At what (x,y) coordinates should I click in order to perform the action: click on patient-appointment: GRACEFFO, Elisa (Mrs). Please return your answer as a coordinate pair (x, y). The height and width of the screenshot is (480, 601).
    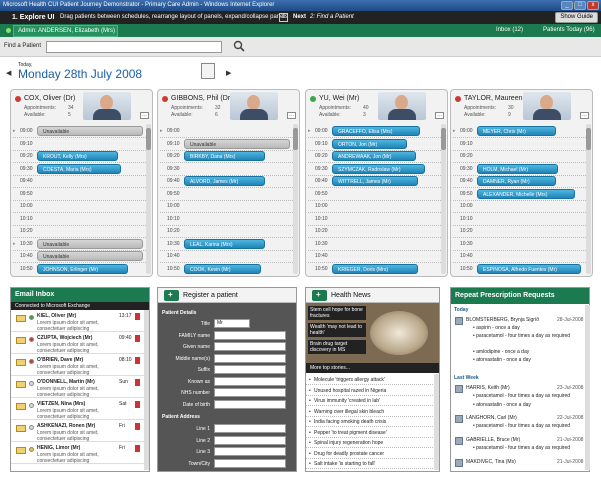
    Looking at the image, I should click on (376, 131).